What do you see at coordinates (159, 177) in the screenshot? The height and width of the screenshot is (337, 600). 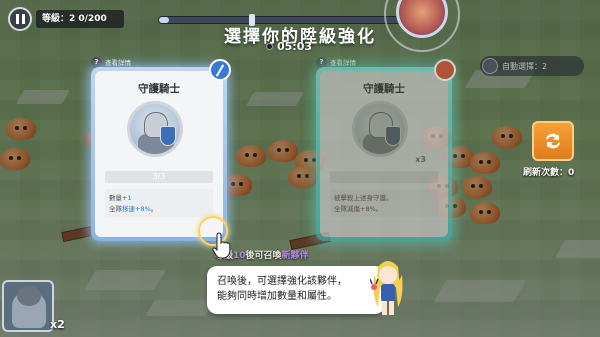 I see `card-star-strip: 3/3` at bounding box center [159, 177].